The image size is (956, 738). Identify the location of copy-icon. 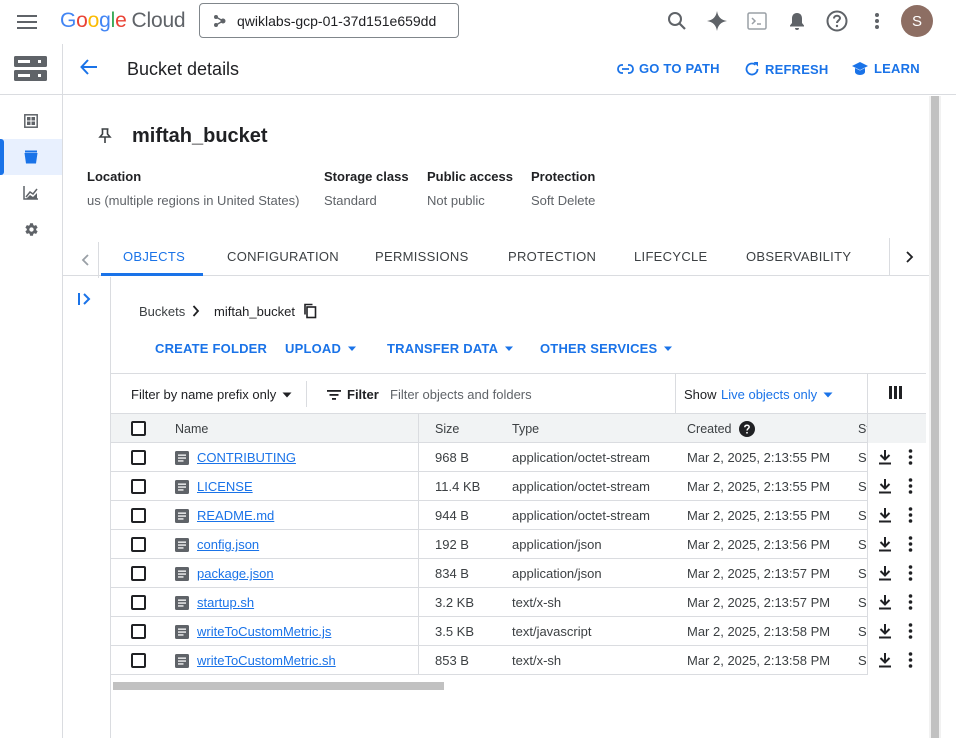
(310, 311).